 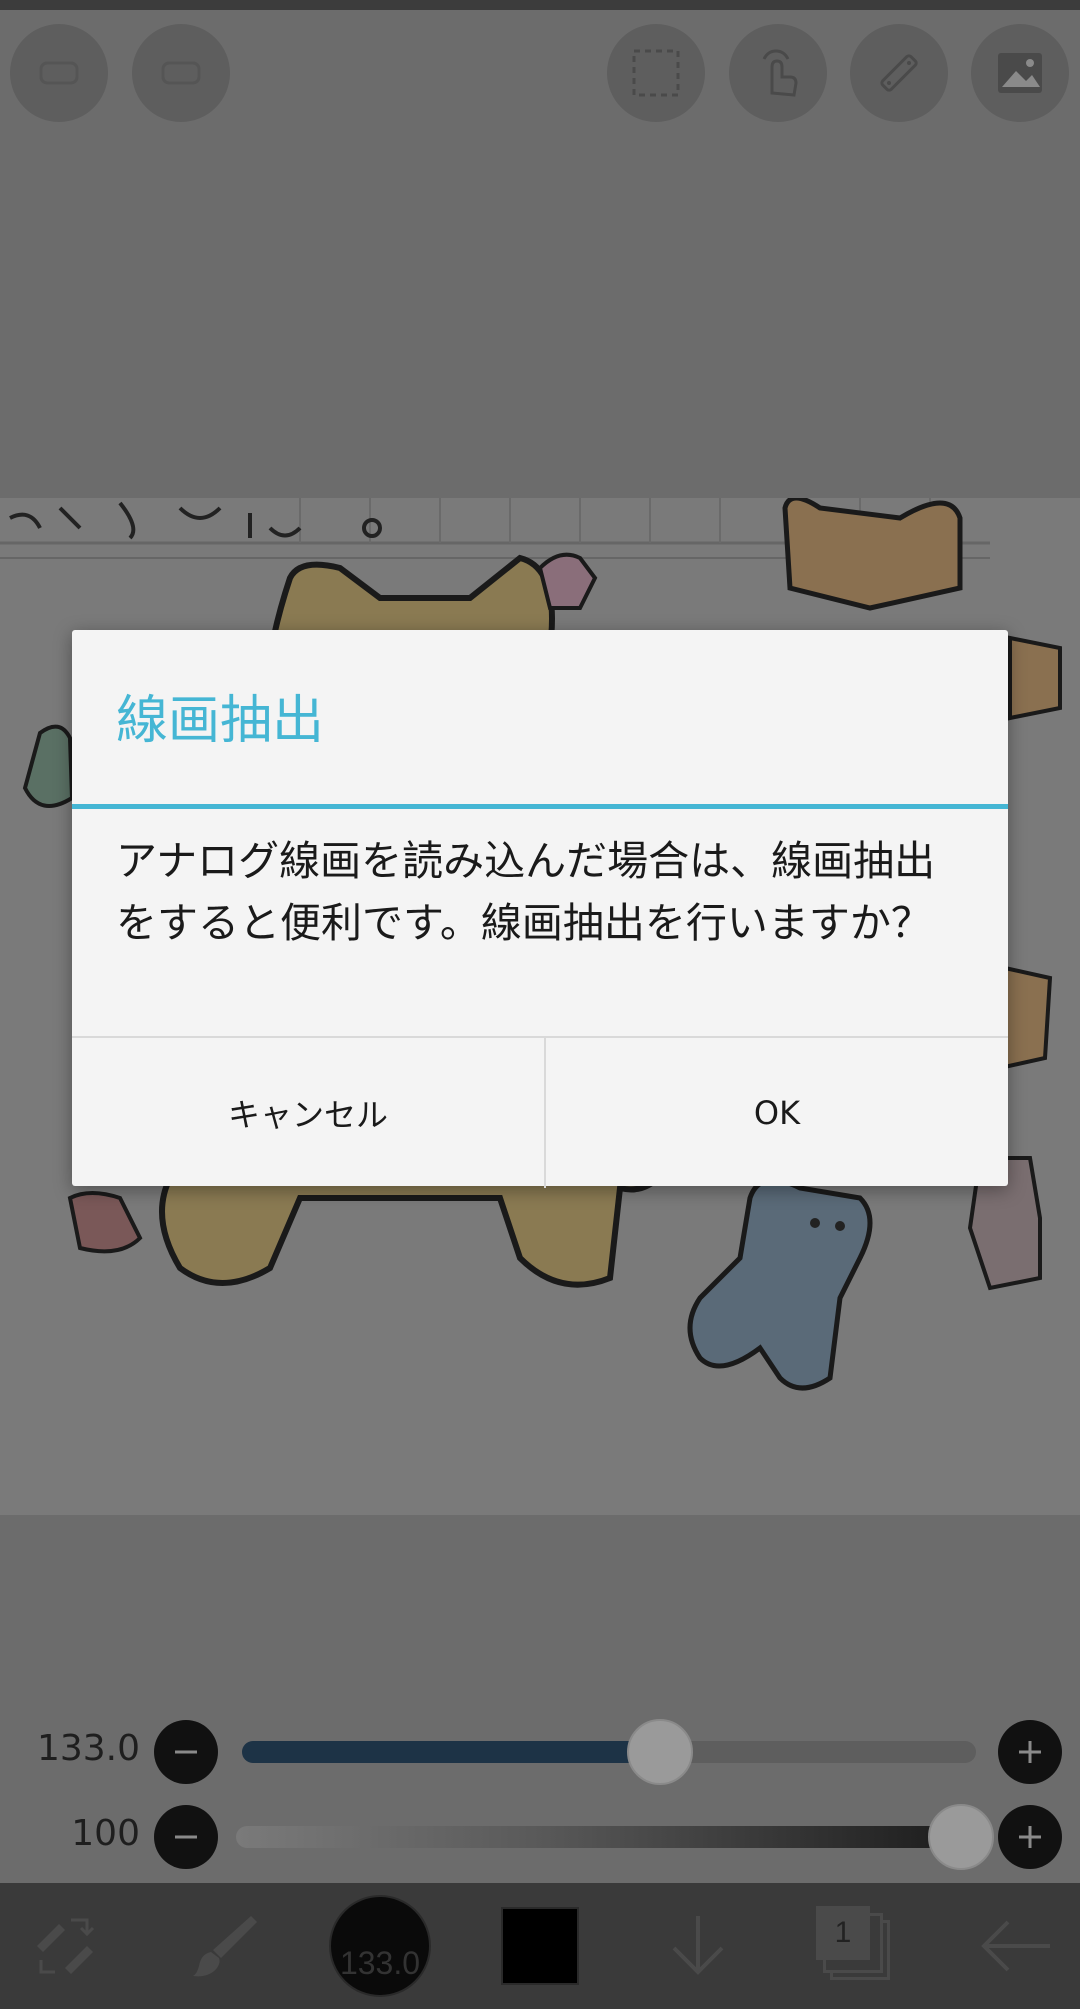 I want to click on brush-size-circle: 133.0, so click(x=380, y=1946).